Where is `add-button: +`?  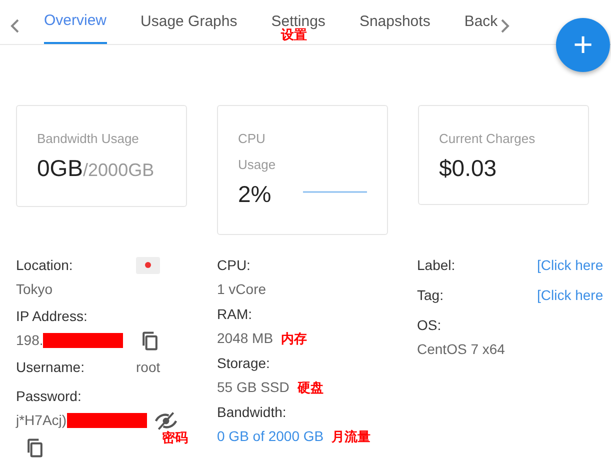
add-button: + is located at coordinates (583, 45).